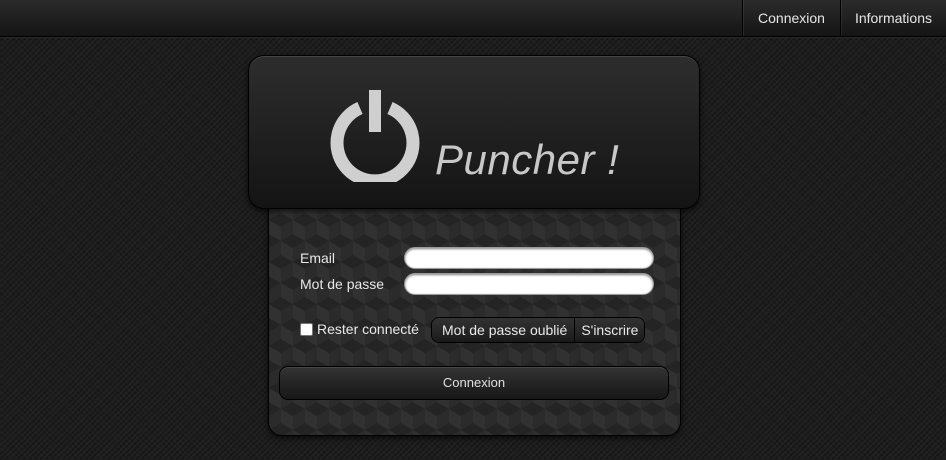  I want to click on remember-me: Rester connecté, so click(359, 329).